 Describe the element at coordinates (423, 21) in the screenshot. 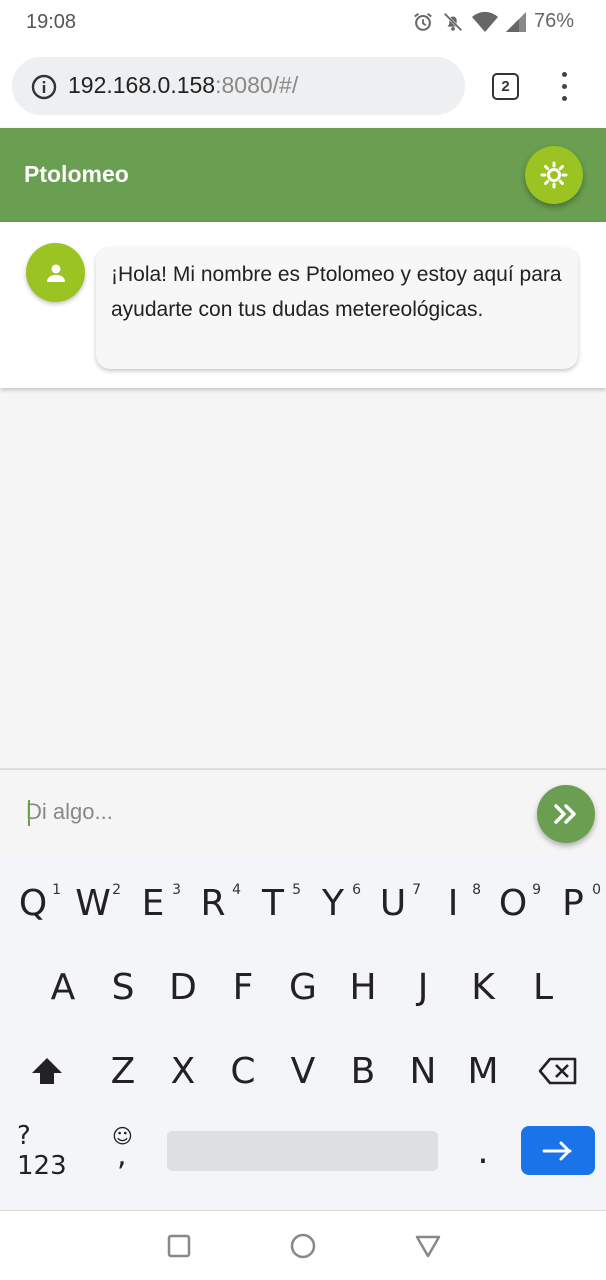

I see `alarm-icon` at that location.